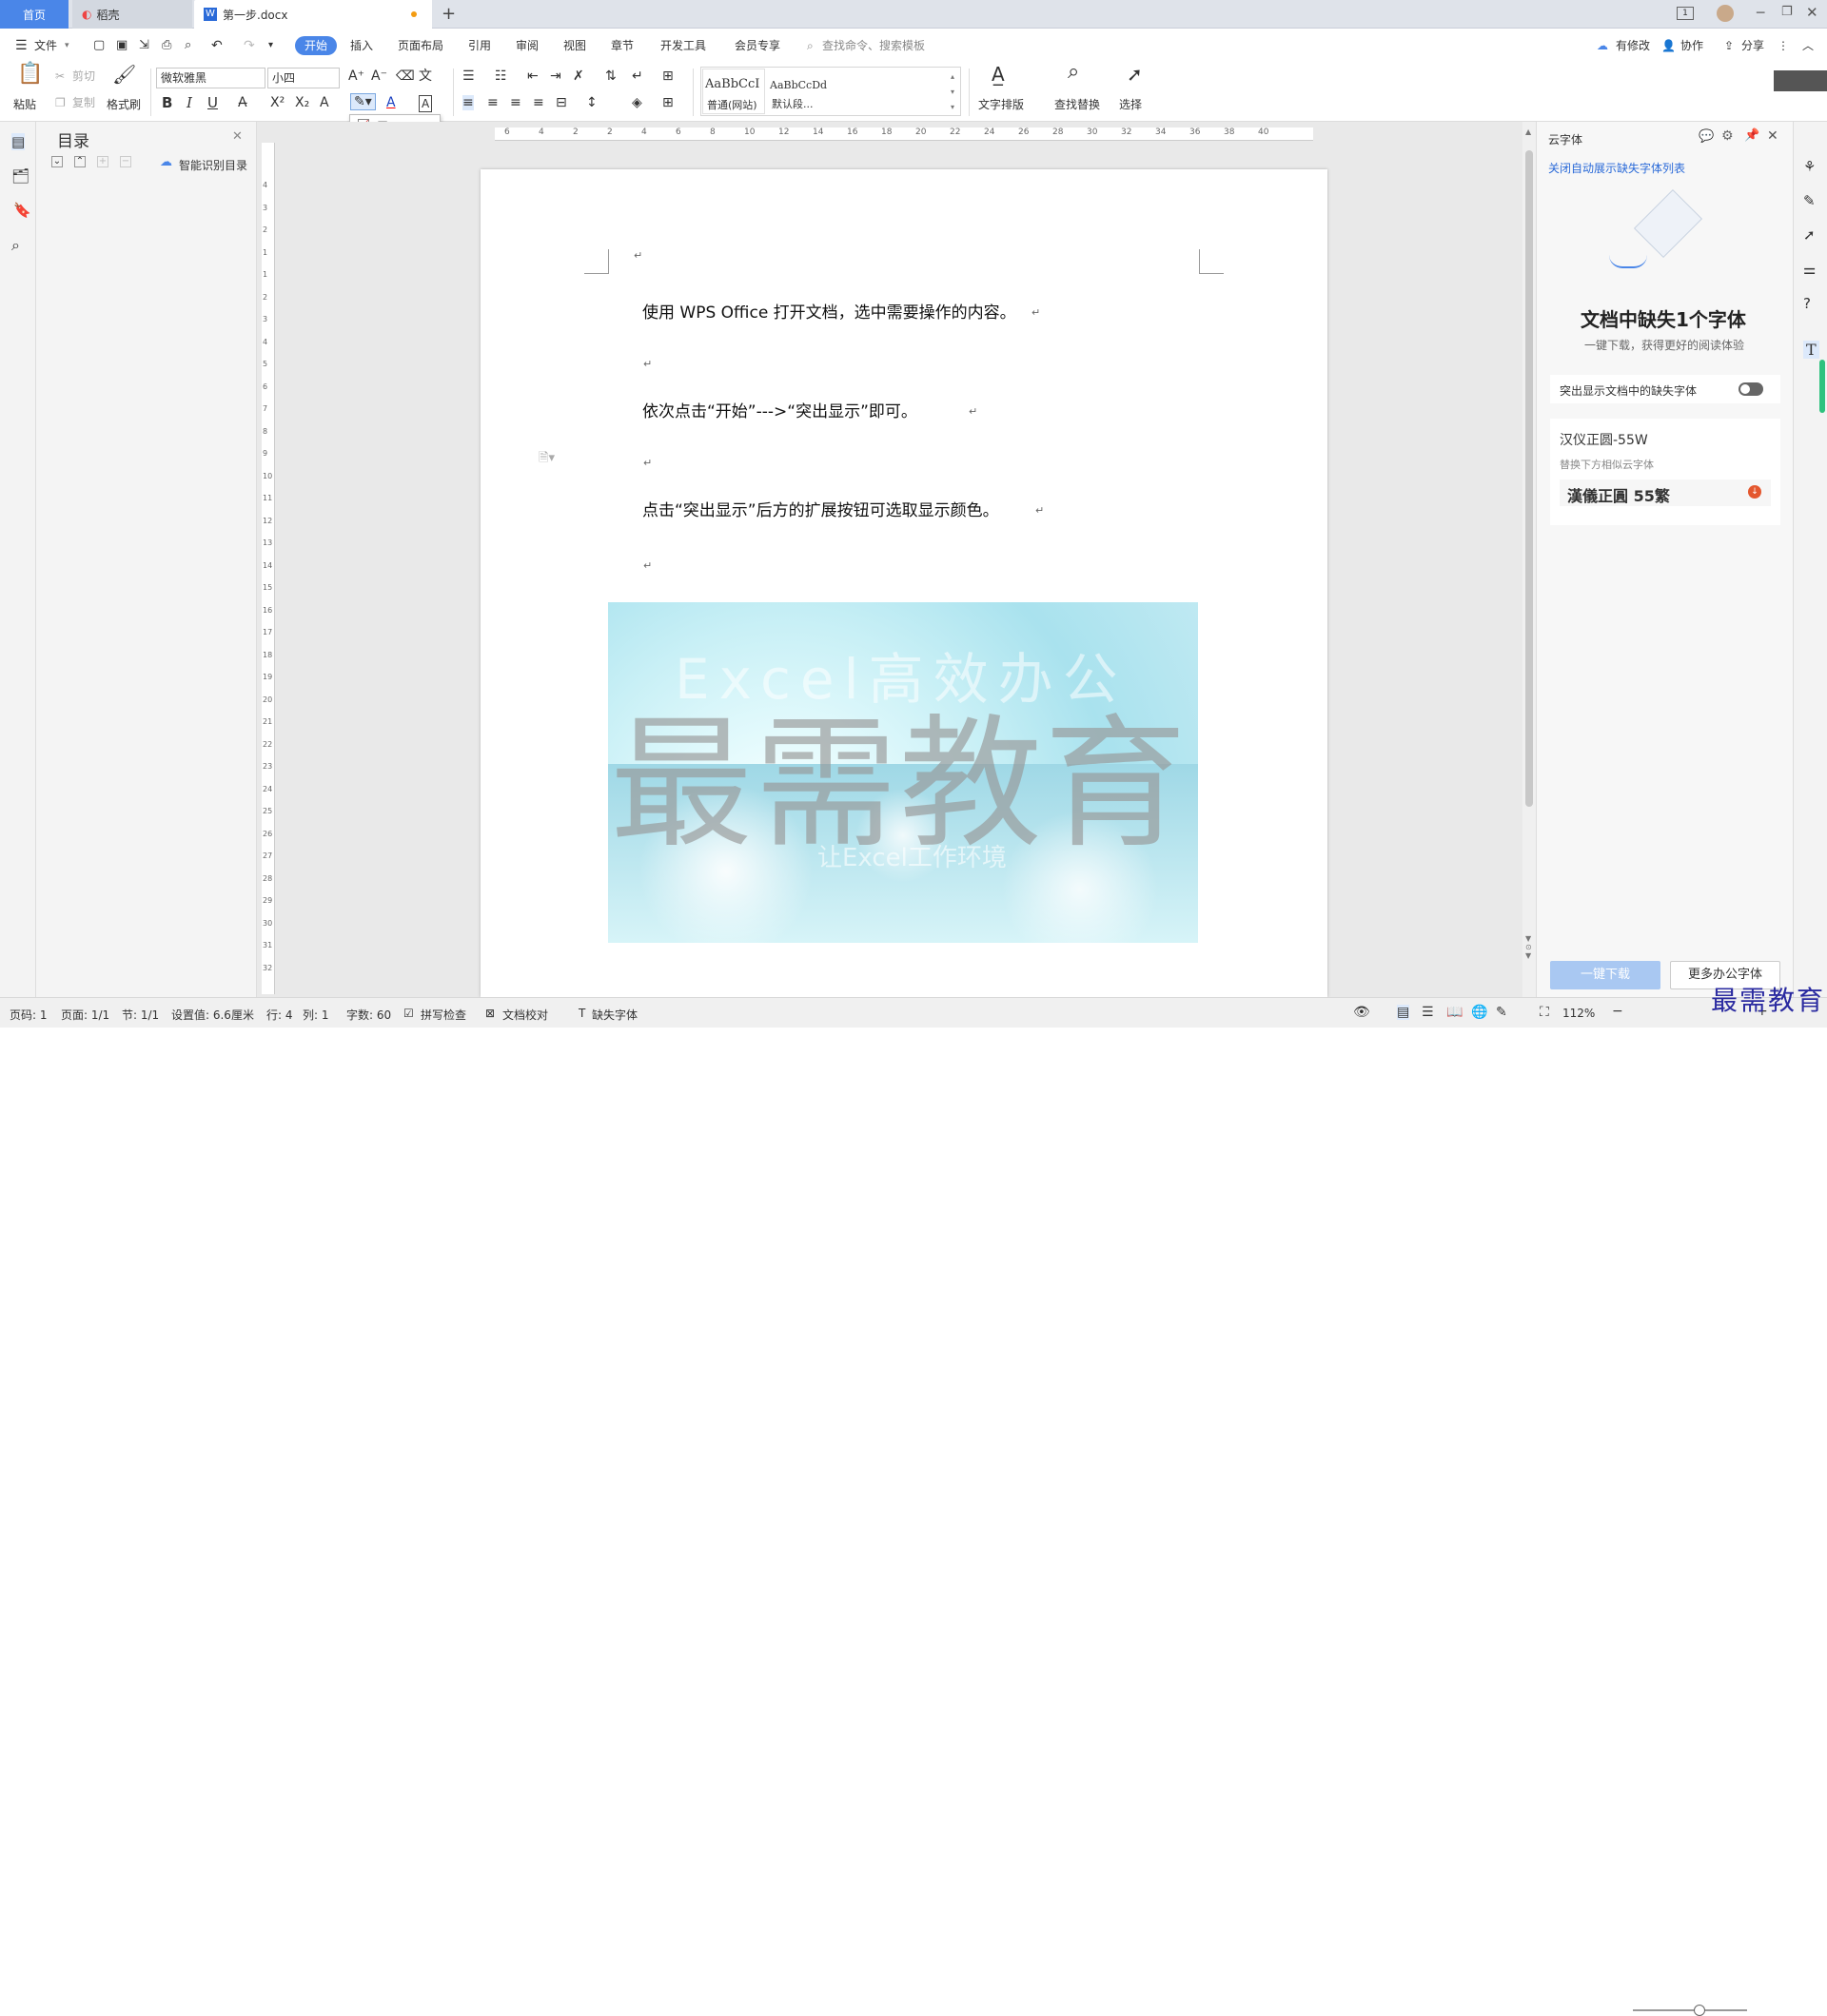 This screenshot has height=2016, width=1827. Describe the element at coordinates (243, 102) in the screenshot. I see `strikethrough-icon: A̶` at that location.